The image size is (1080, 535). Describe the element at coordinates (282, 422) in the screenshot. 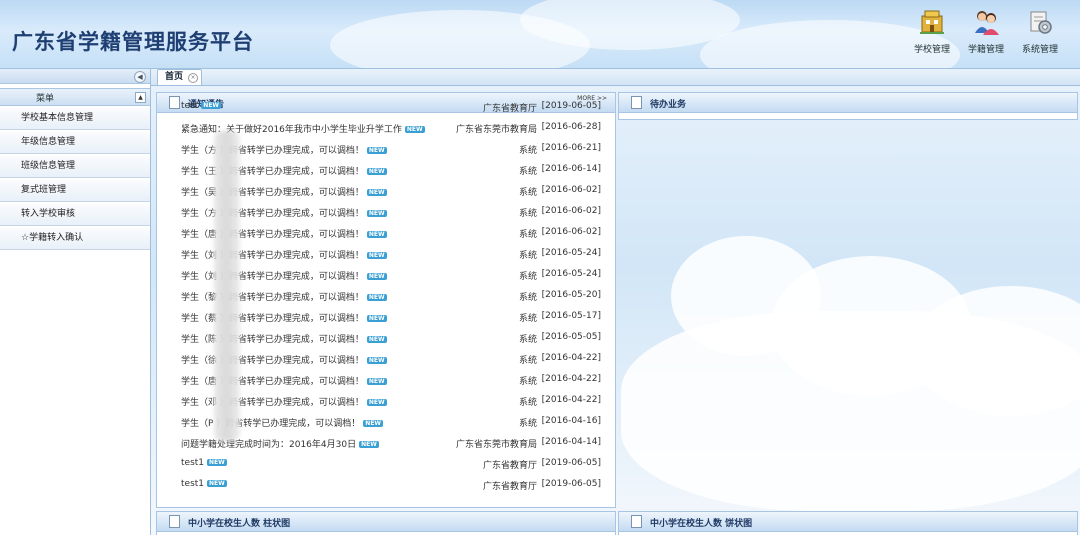

I see `notice-title: 学生（P ）跨省转学已办理完成，可以调档！ NEW` at that location.